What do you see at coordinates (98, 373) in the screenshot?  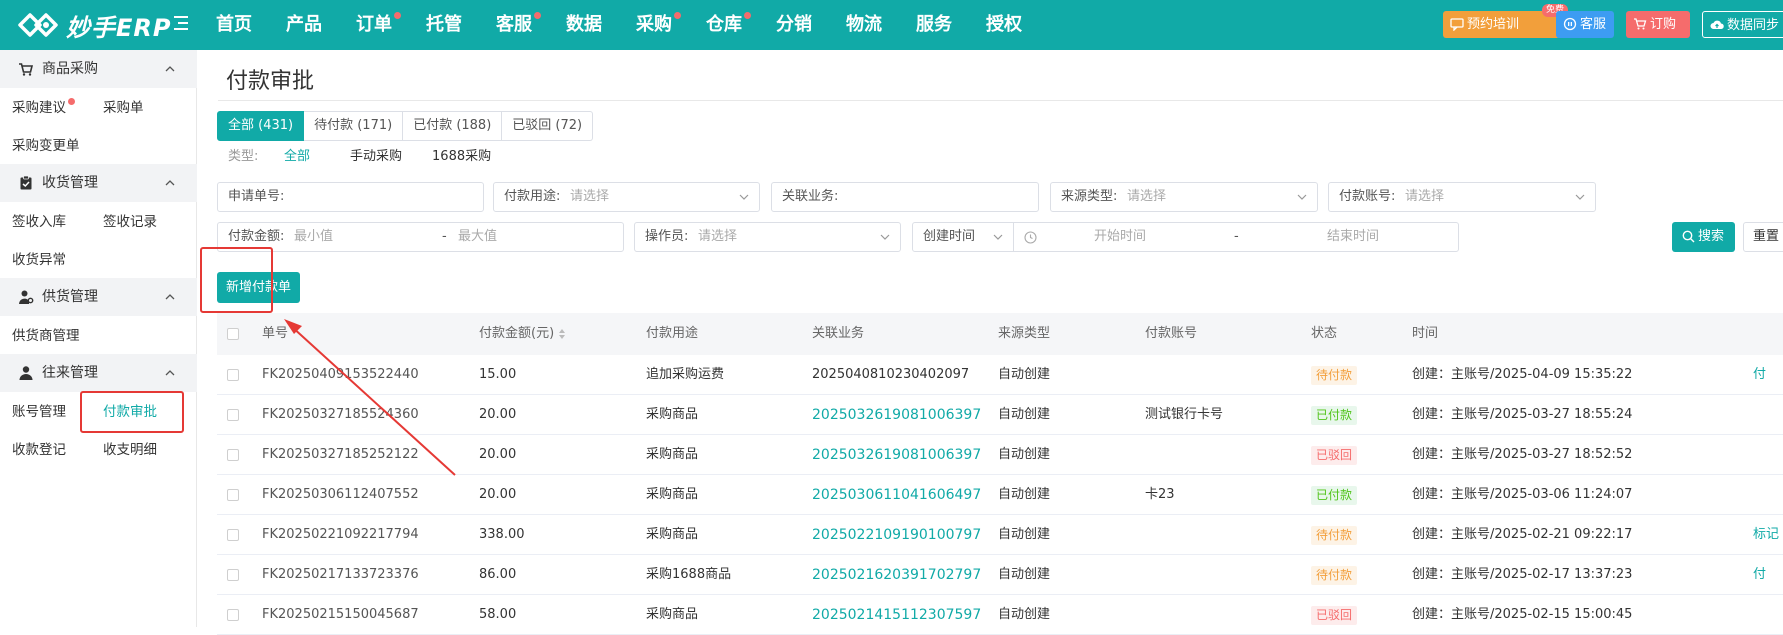 I see `sidebar-group-accounts: 往来管理` at bounding box center [98, 373].